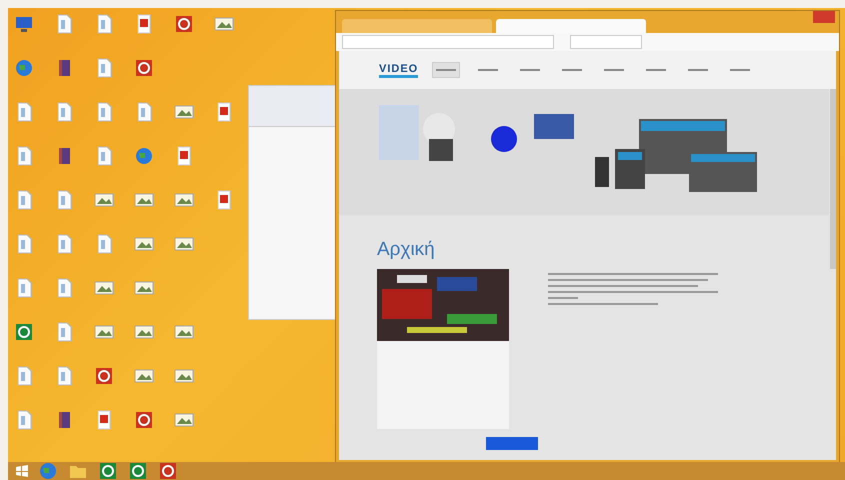 Image resolution: width=845 pixels, height=480 pixels. Describe the element at coordinates (606, 42) in the screenshot. I see `search-field` at that location.